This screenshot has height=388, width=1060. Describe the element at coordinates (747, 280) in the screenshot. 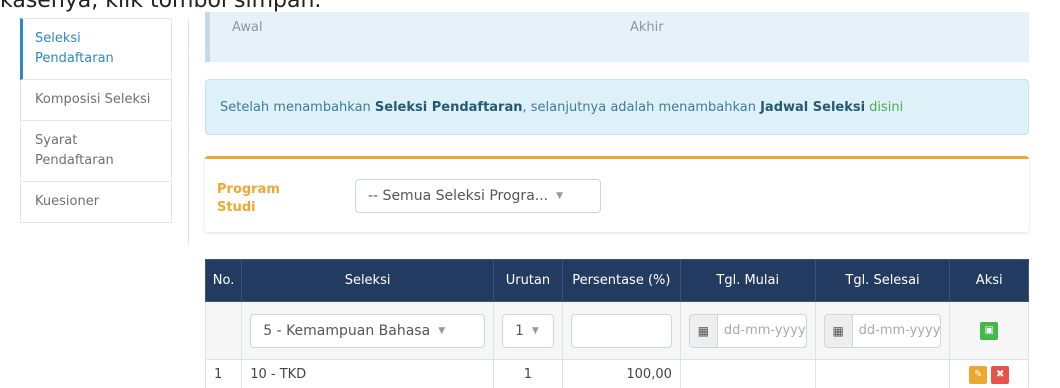

I see `col-header-tgl-mulai: Tgl. Mulai` at that location.